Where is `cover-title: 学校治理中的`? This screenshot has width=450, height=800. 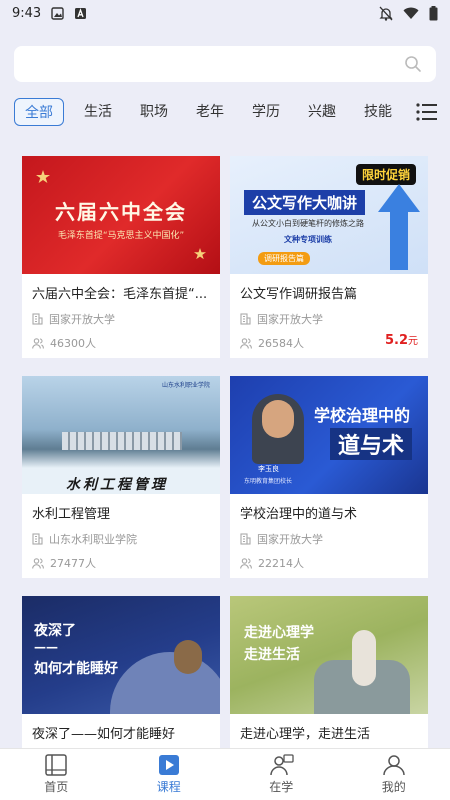 cover-title: 学校治理中的 is located at coordinates (362, 415).